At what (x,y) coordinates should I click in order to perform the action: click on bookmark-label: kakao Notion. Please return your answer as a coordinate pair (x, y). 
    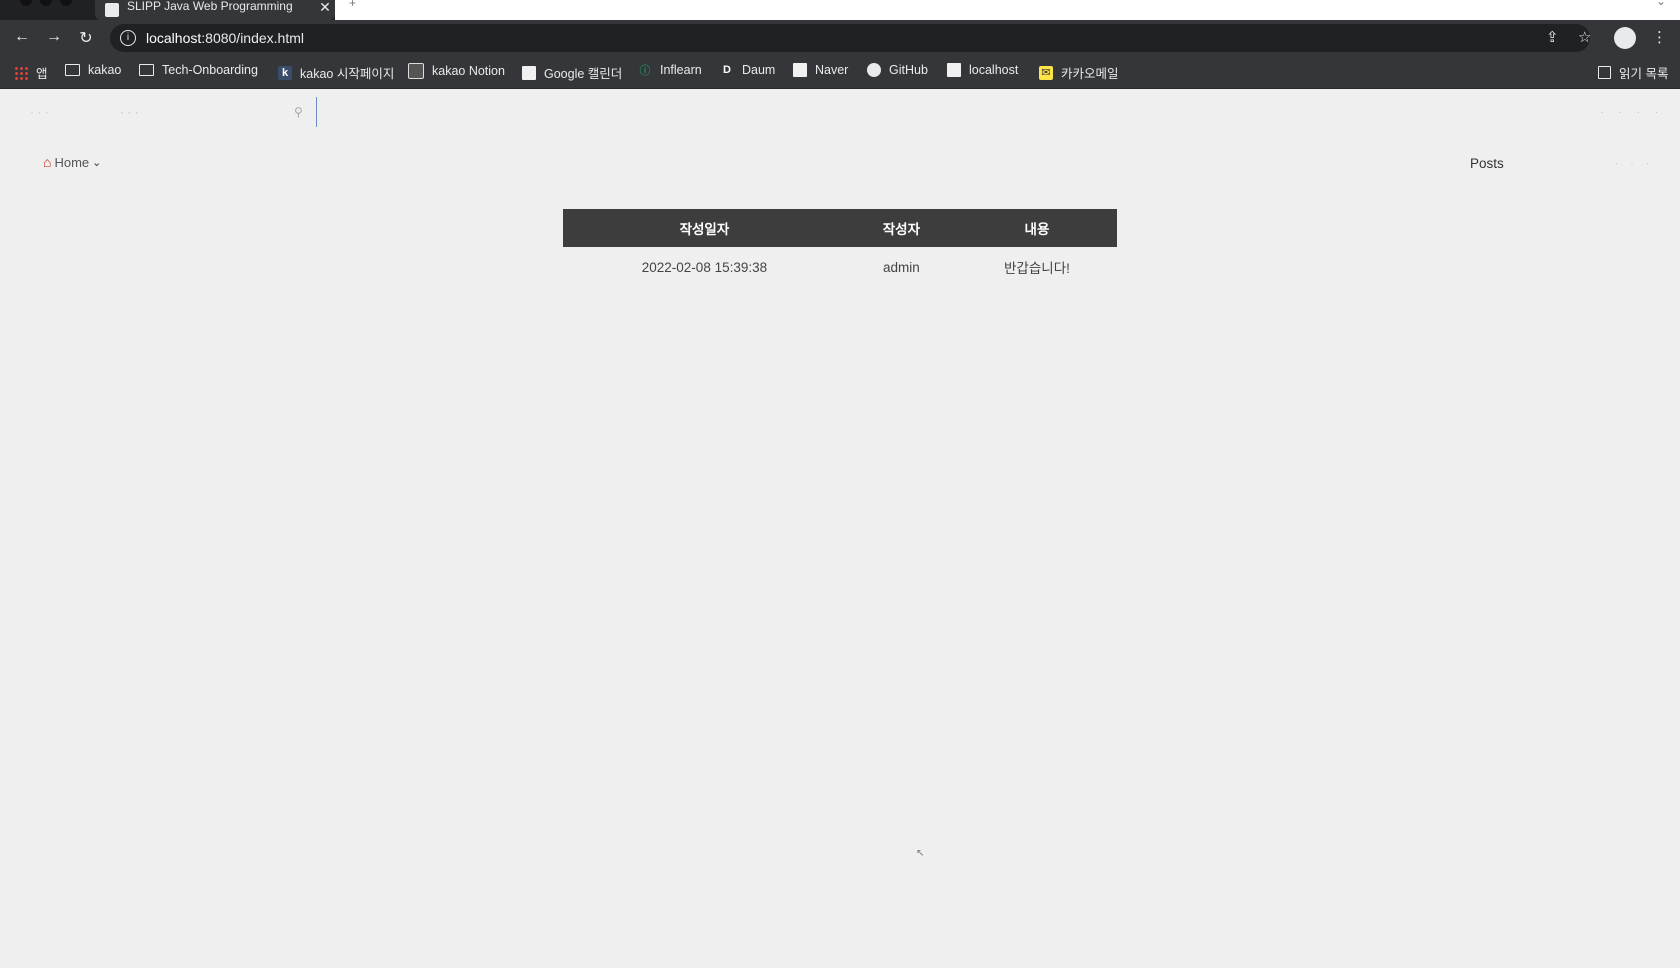
    Looking at the image, I should click on (468, 71).